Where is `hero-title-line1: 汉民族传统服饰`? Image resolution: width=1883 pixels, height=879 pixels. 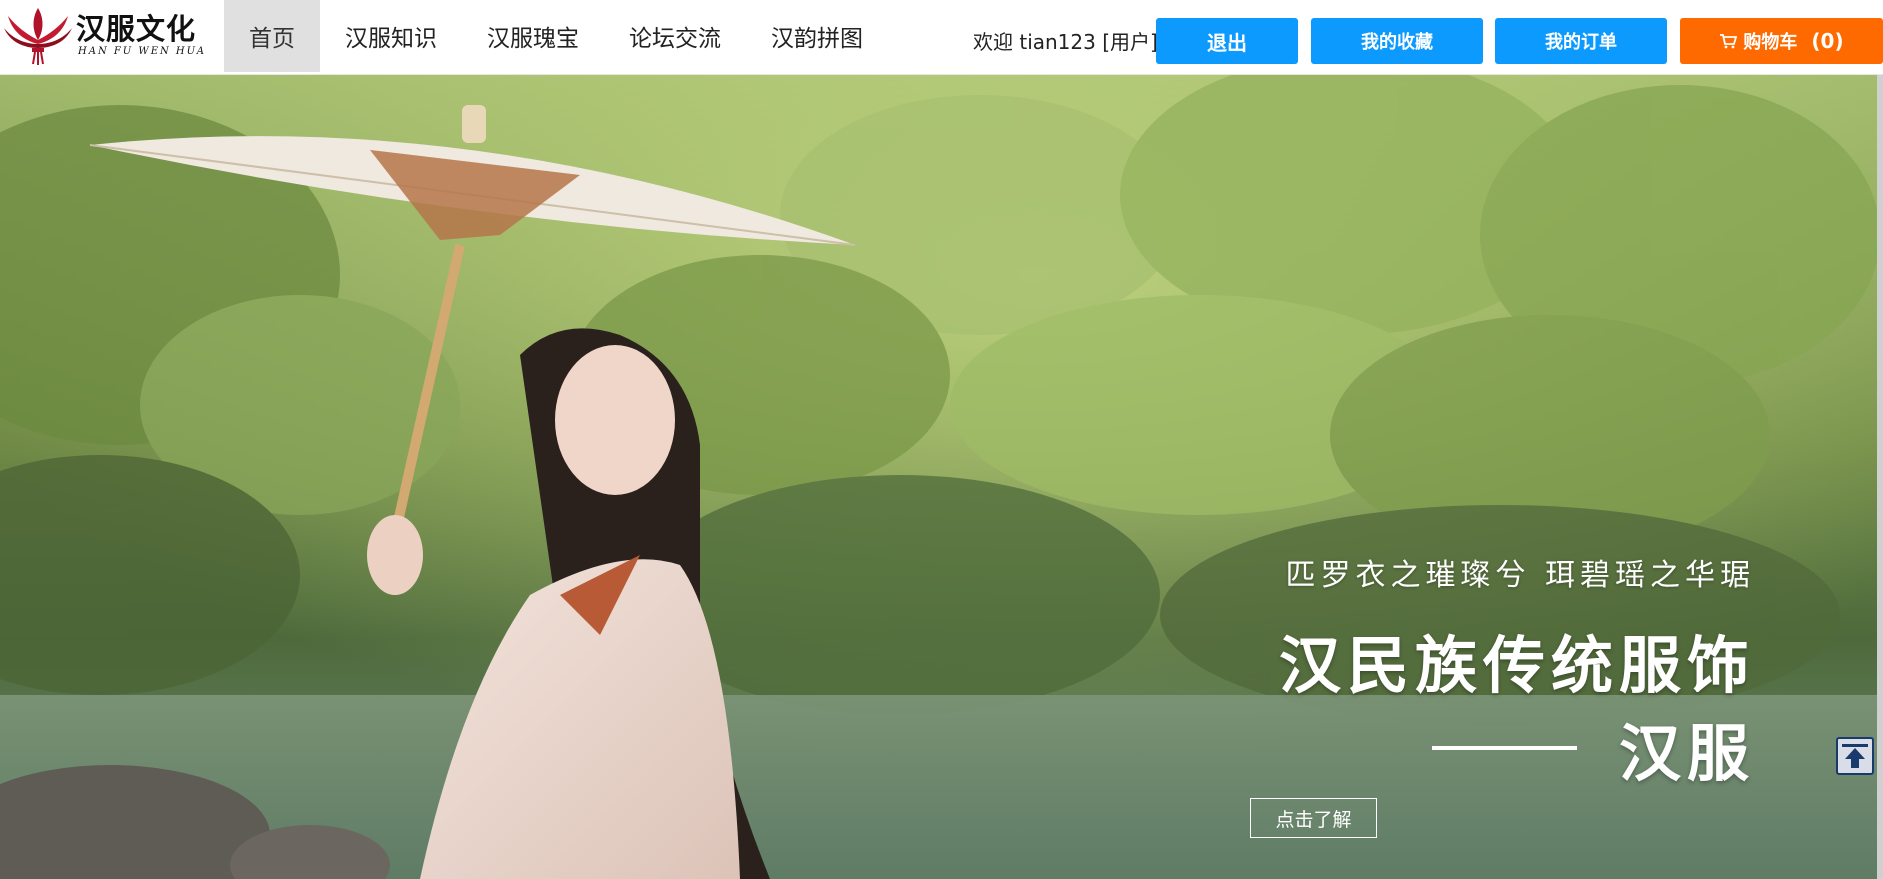
hero-title-line1: 汉民族传统服饰 is located at coordinates (1516, 665).